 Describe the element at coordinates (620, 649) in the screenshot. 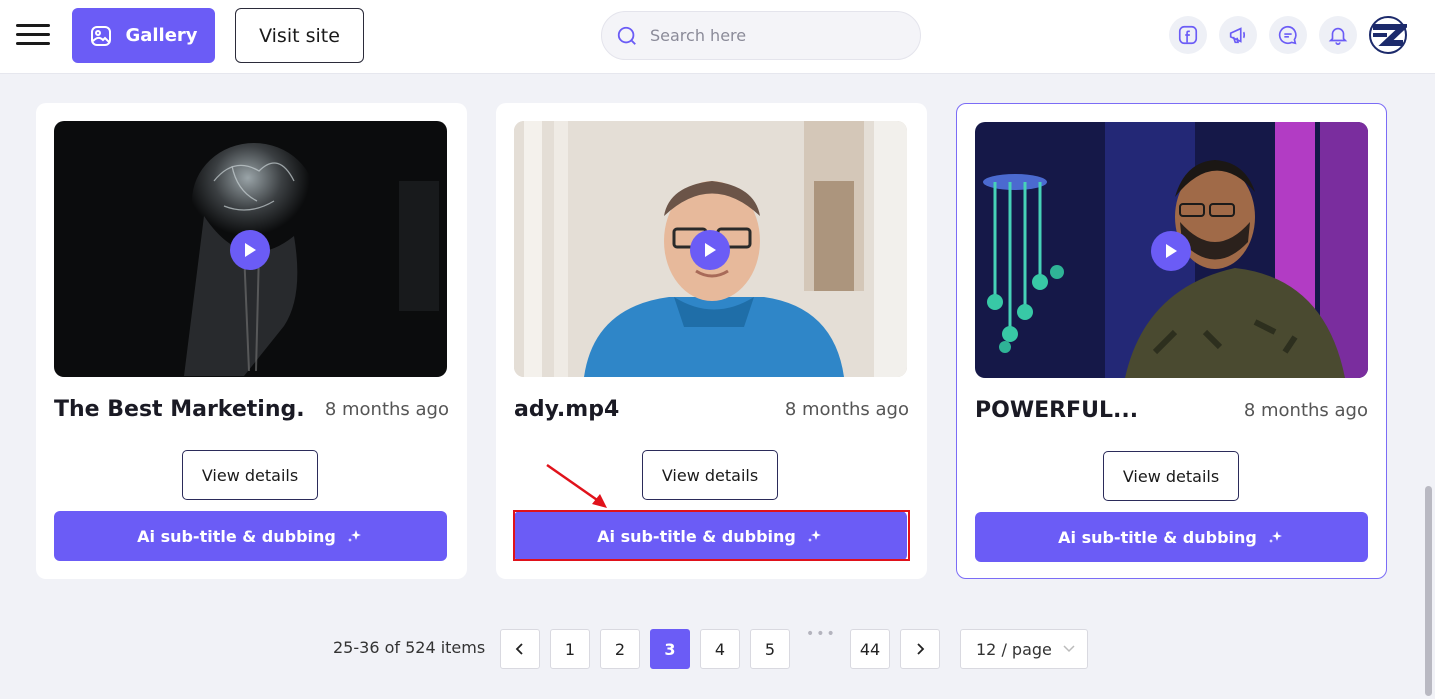

I see `page-button-2: 2` at that location.